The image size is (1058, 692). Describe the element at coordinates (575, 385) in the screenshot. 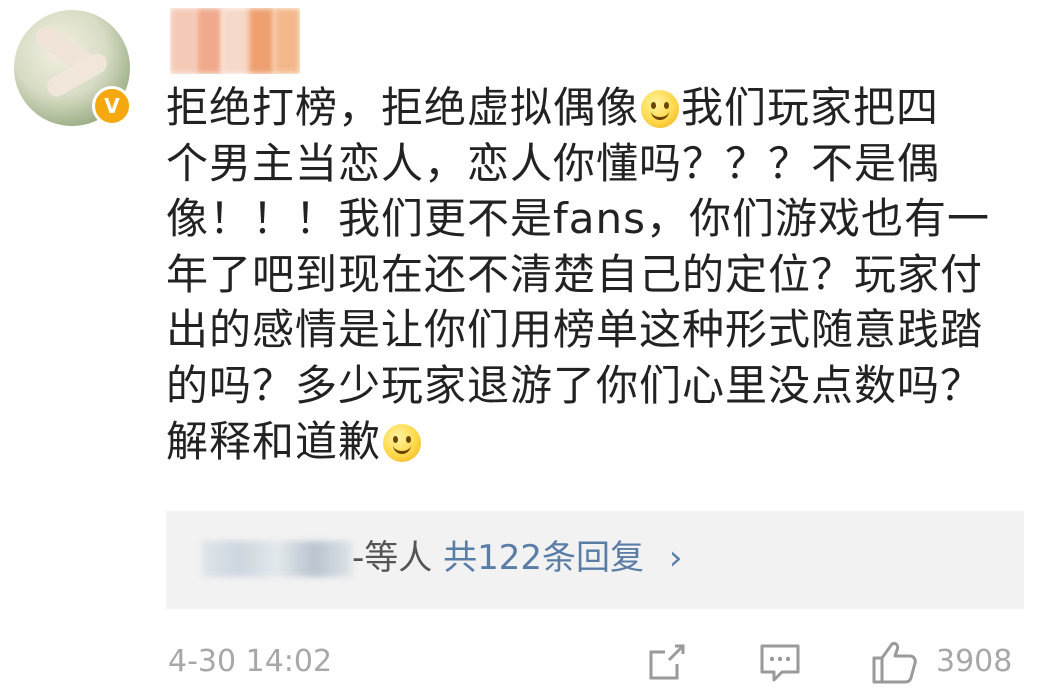

I see `comment-line: 的吗？多少玩家退游了你们心里没点数吗？` at that location.